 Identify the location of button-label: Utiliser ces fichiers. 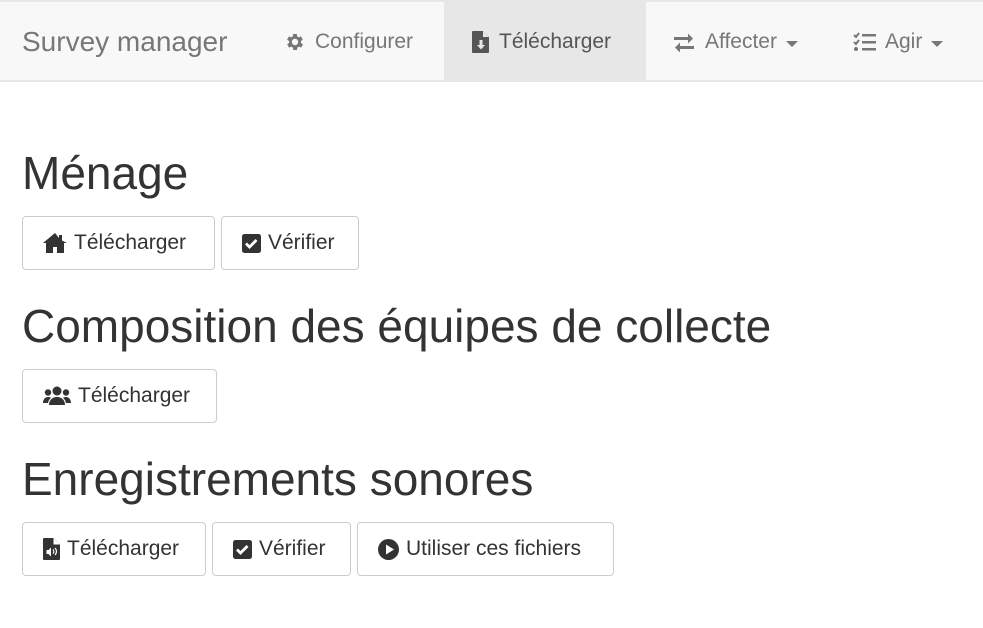
(494, 548).